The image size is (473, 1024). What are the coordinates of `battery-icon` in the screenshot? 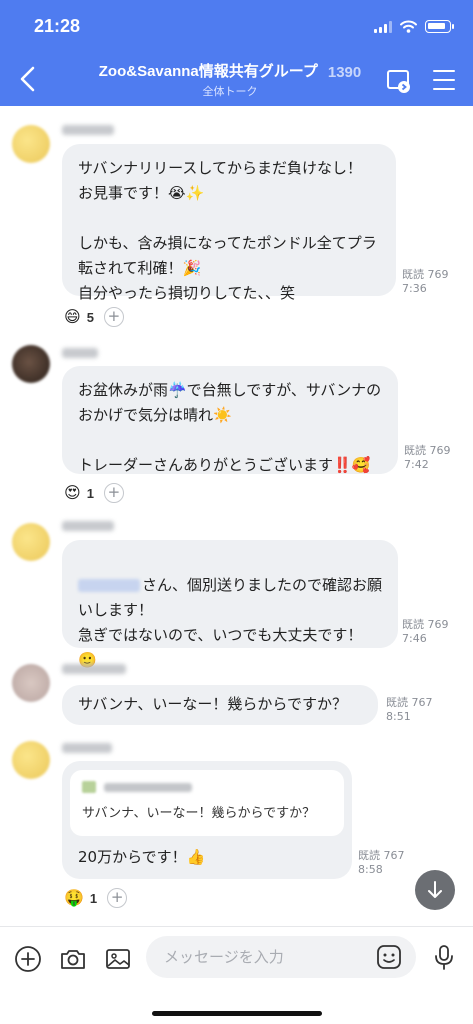 It's located at (439, 26).